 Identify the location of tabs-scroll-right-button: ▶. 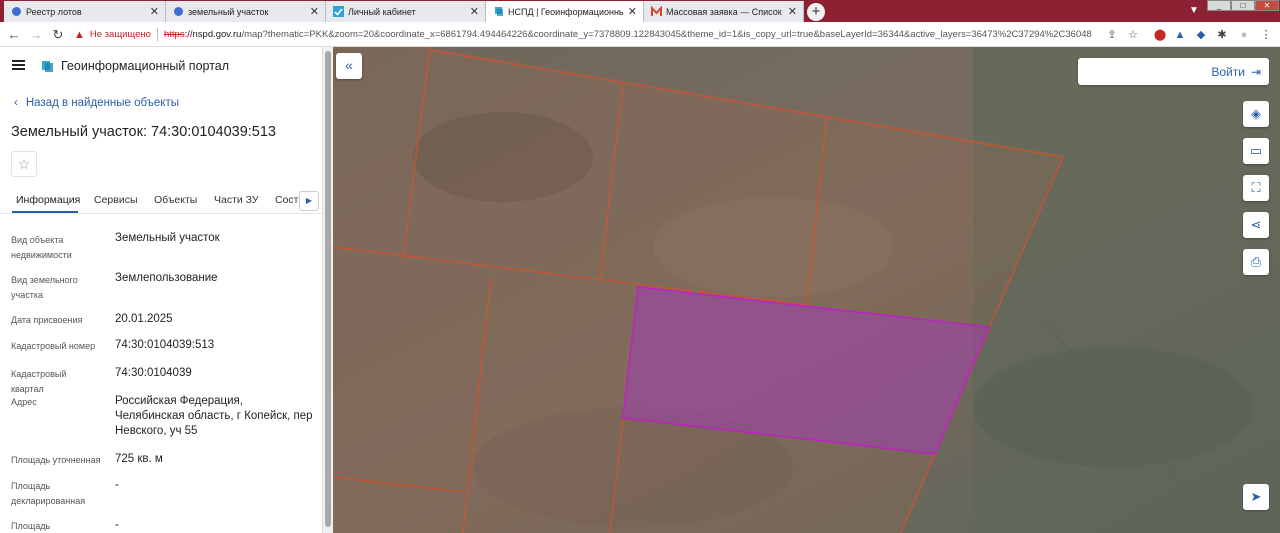
(309, 201).